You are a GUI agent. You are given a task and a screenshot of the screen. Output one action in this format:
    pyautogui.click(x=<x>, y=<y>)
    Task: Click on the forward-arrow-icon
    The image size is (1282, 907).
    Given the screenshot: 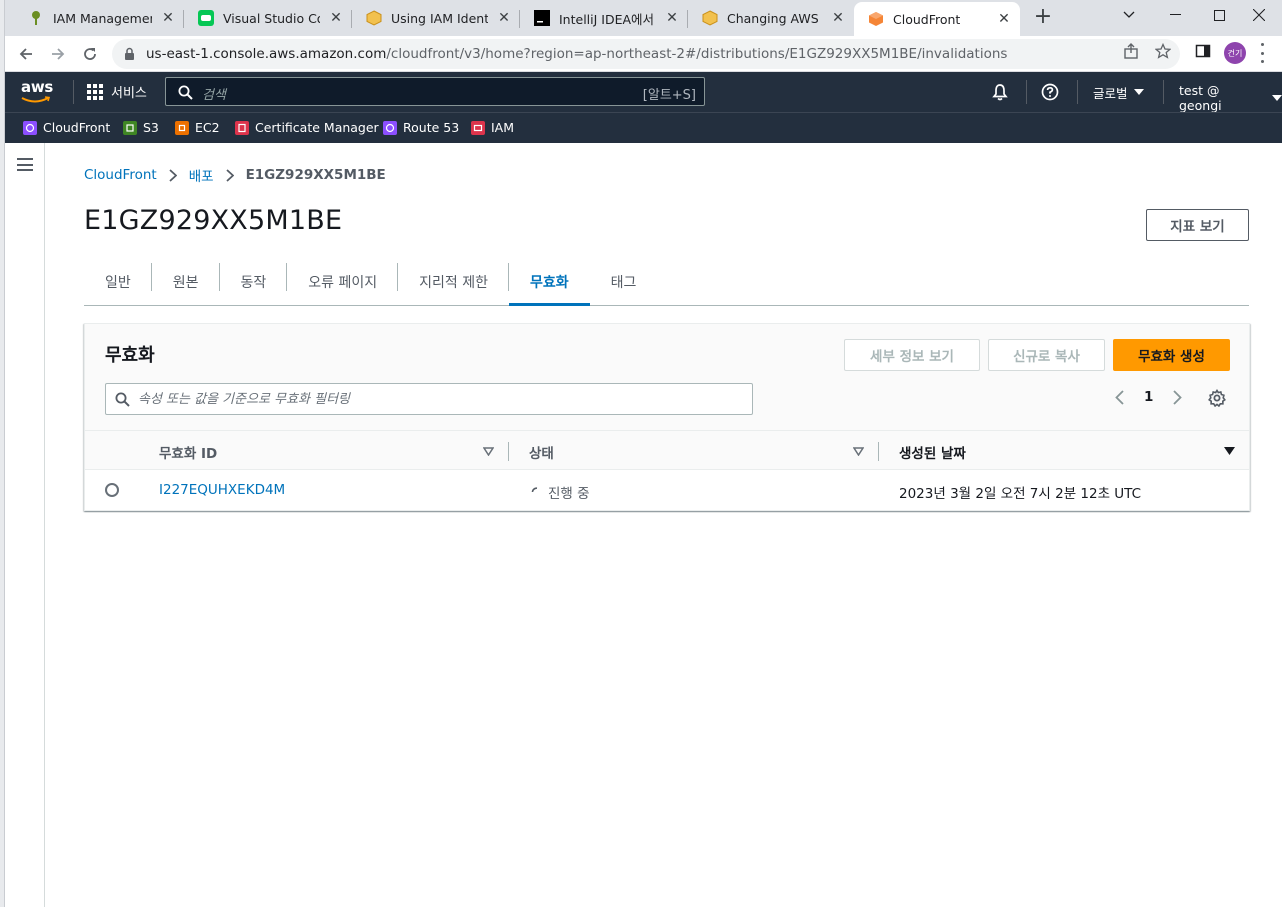 What is the action you would take?
    pyautogui.click(x=58, y=54)
    